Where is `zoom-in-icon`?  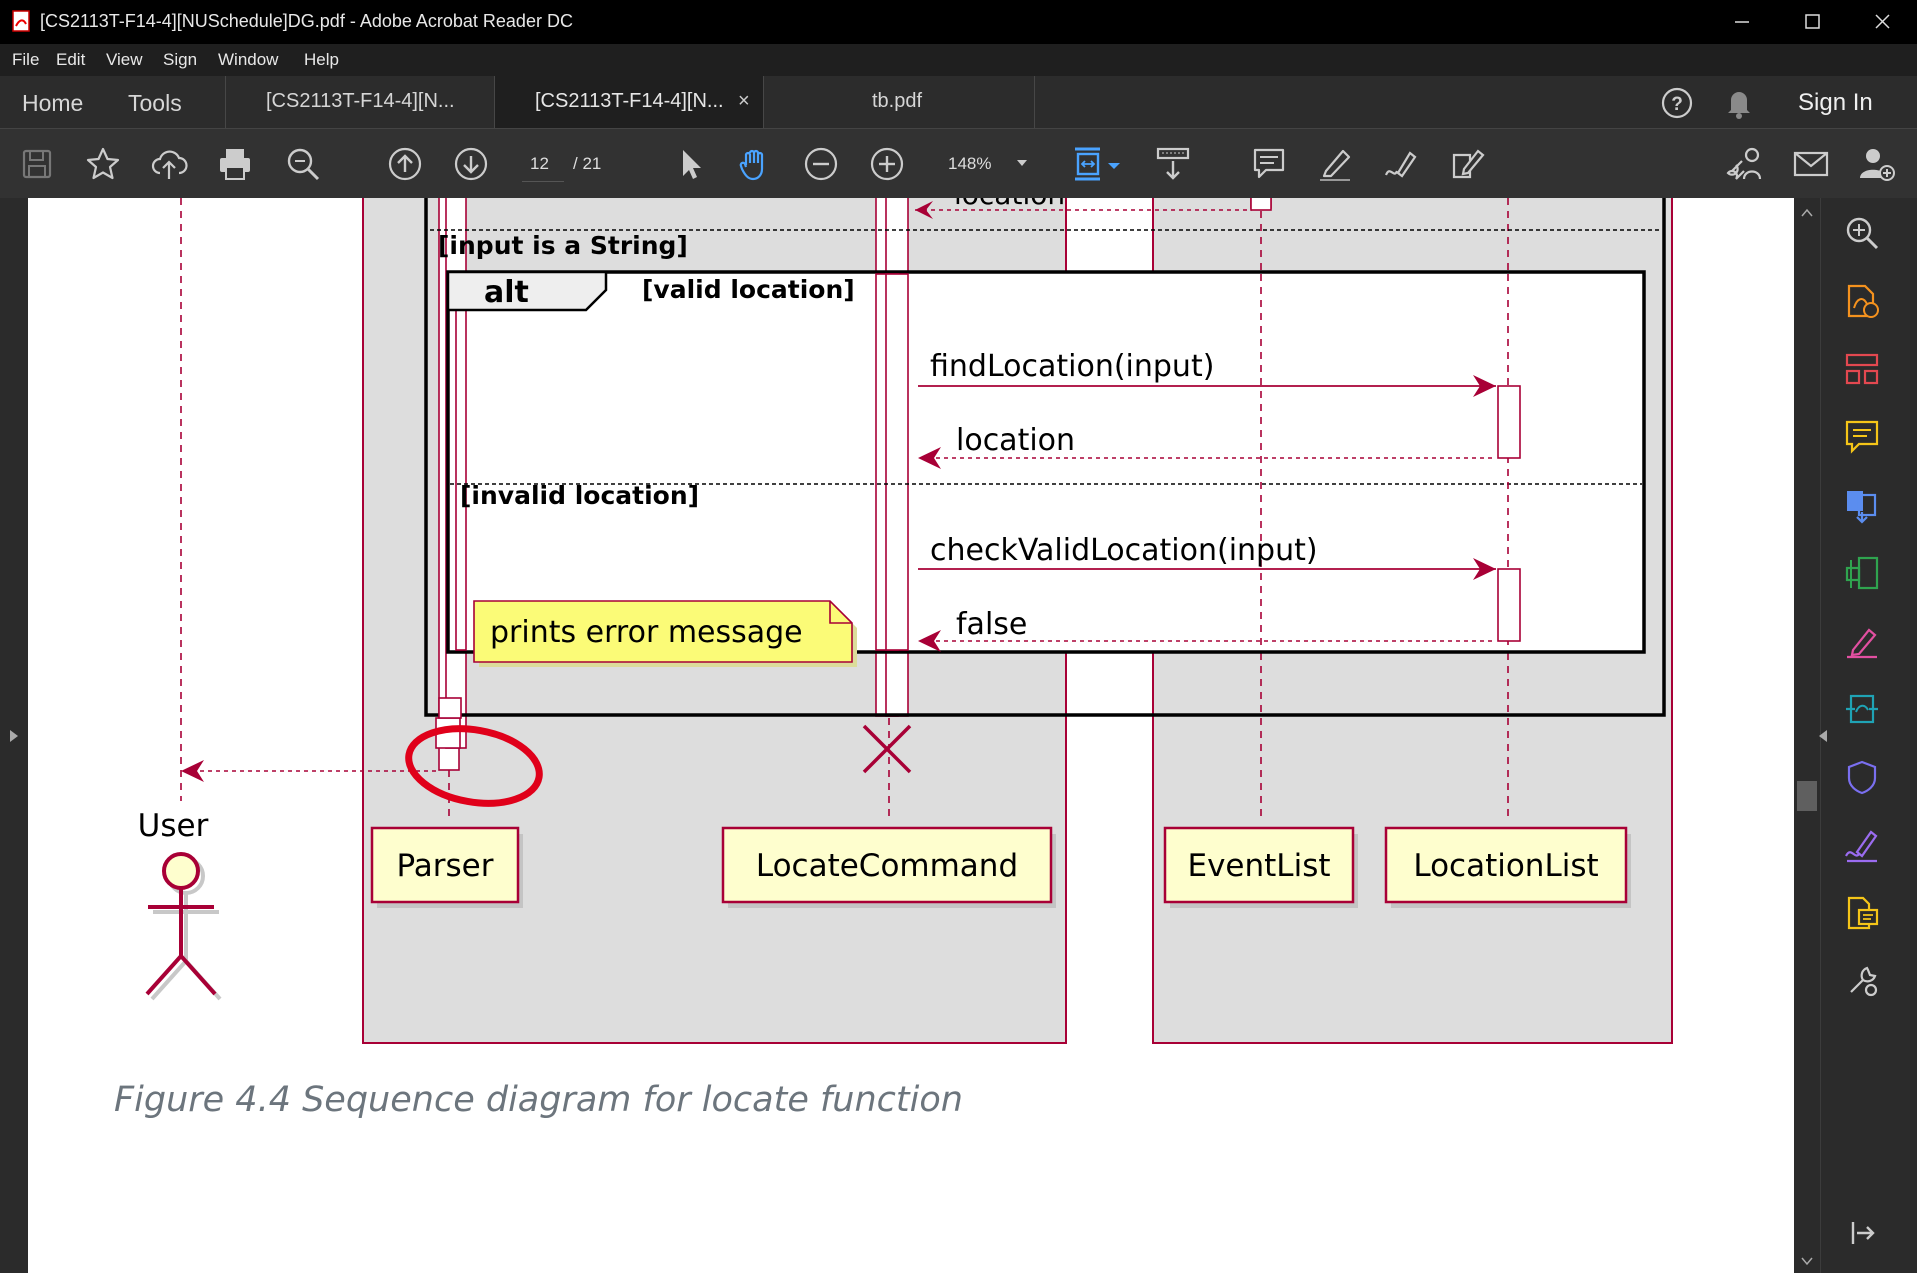 zoom-in-icon is located at coordinates (887, 164).